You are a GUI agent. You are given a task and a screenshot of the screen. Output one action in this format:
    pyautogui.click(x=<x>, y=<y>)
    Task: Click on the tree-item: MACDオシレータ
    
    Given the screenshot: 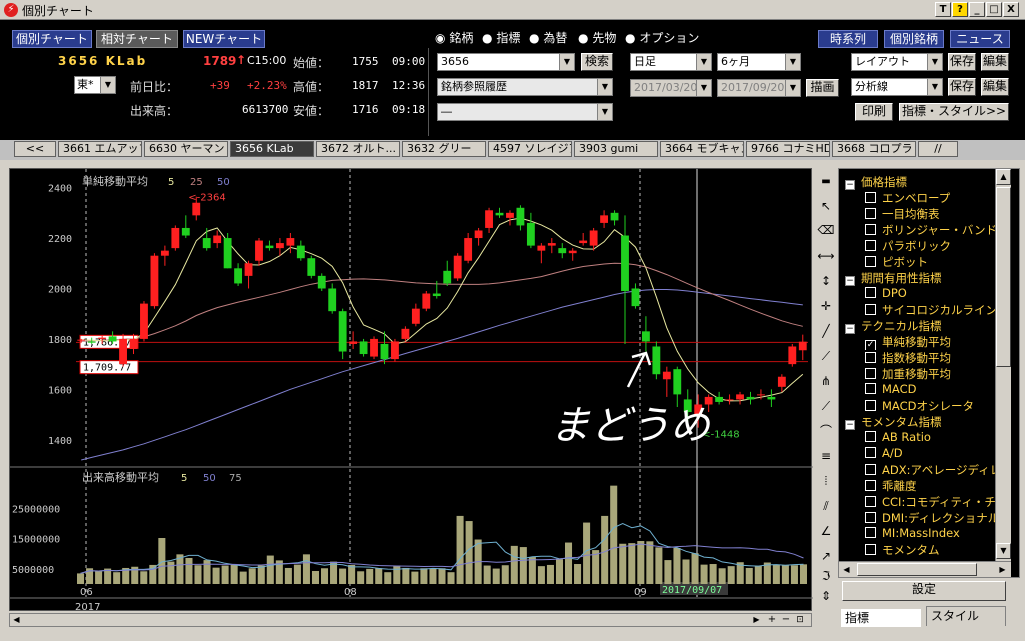 What is the action you would take?
    pyautogui.click(x=919, y=406)
    